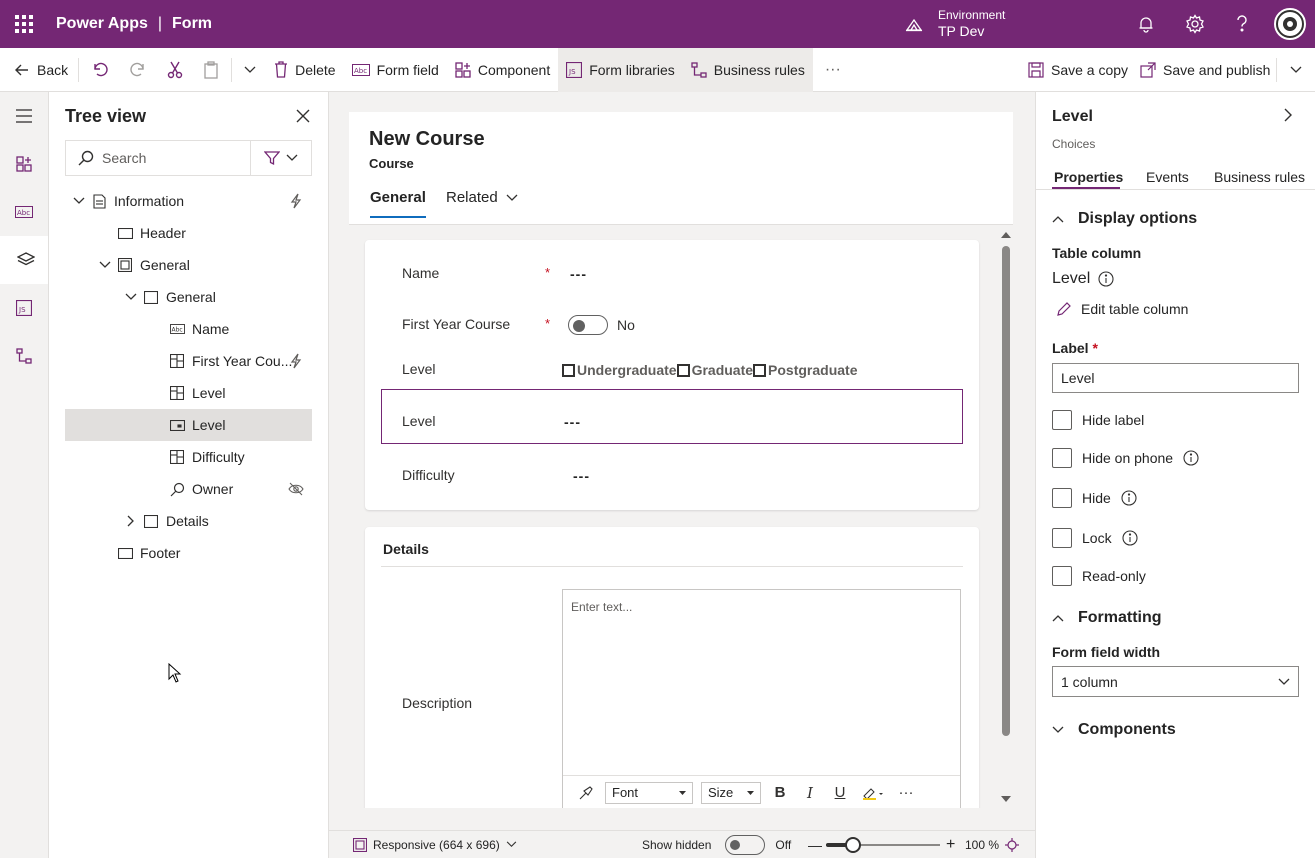  I want to click on redo-button, so click(138, 70).